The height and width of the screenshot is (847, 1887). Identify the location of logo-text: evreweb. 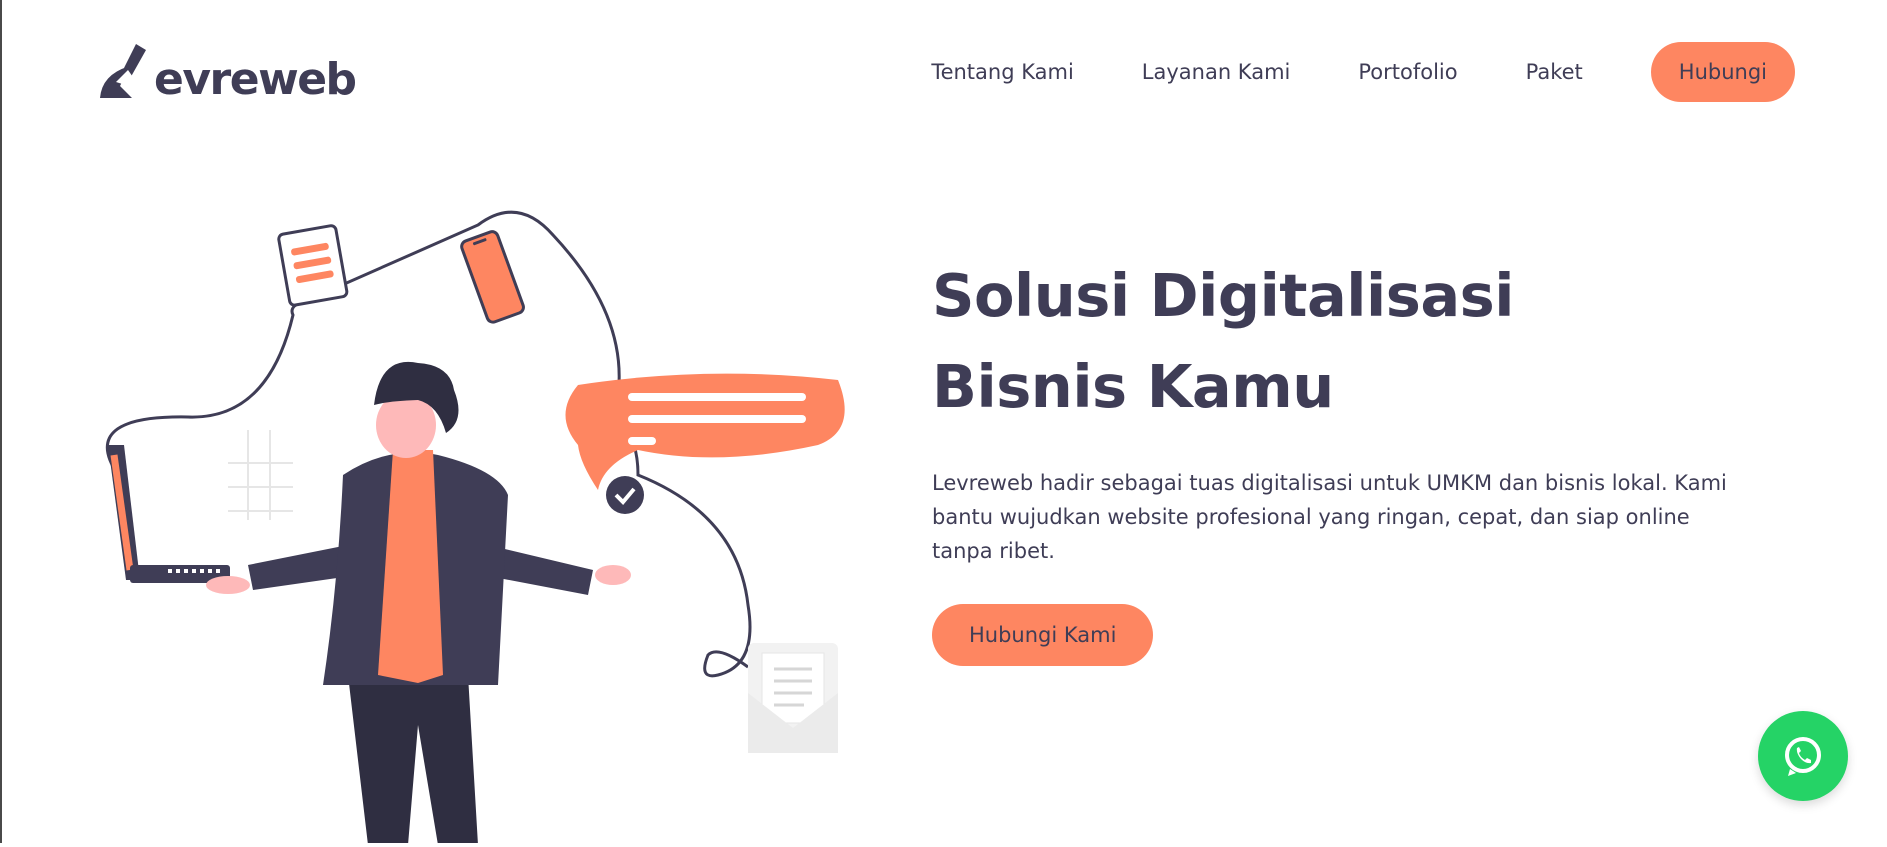
(255, 79).